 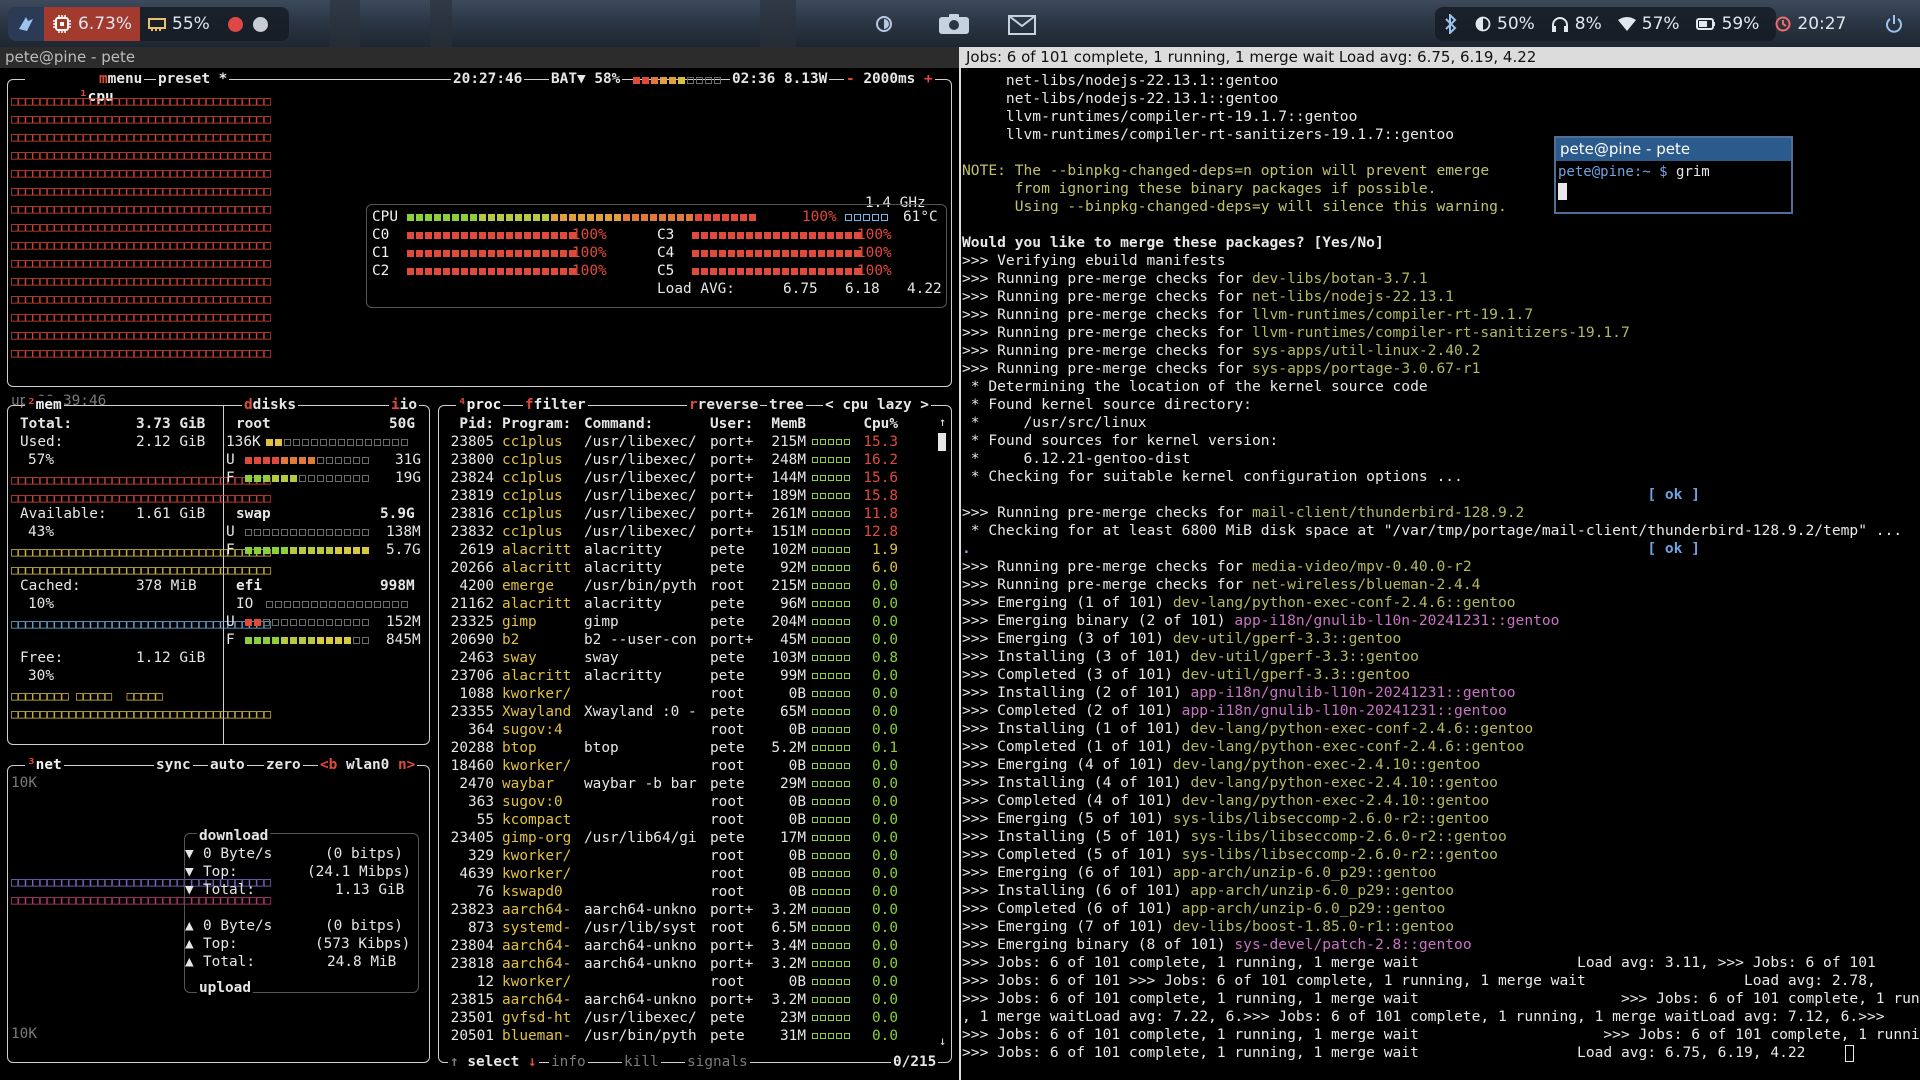 What do you see at coordinates (173, 765) in the screenshot?
I see `net-sync-toggle: sync` at bounding box center [173, 765].